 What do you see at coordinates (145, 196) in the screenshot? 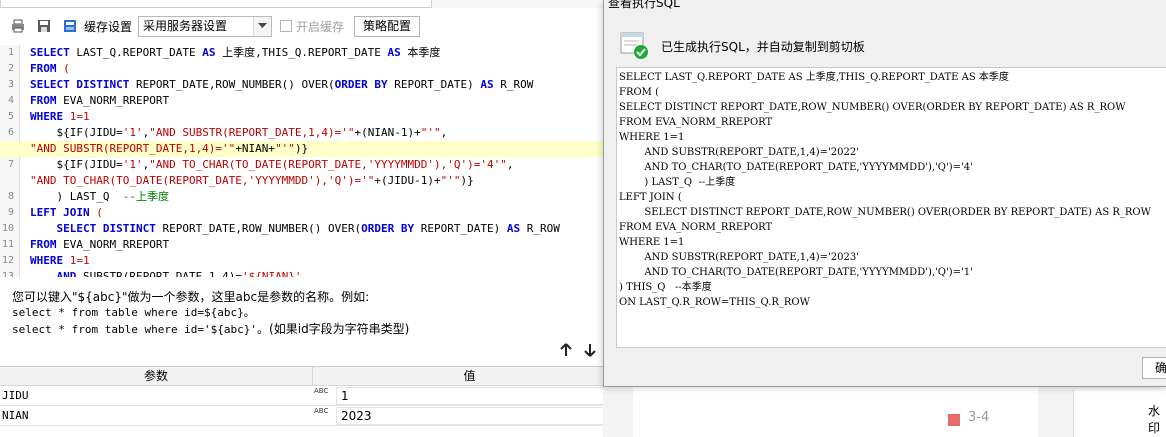
I see `code-token: --上季度` at bounding box center [145, 196].